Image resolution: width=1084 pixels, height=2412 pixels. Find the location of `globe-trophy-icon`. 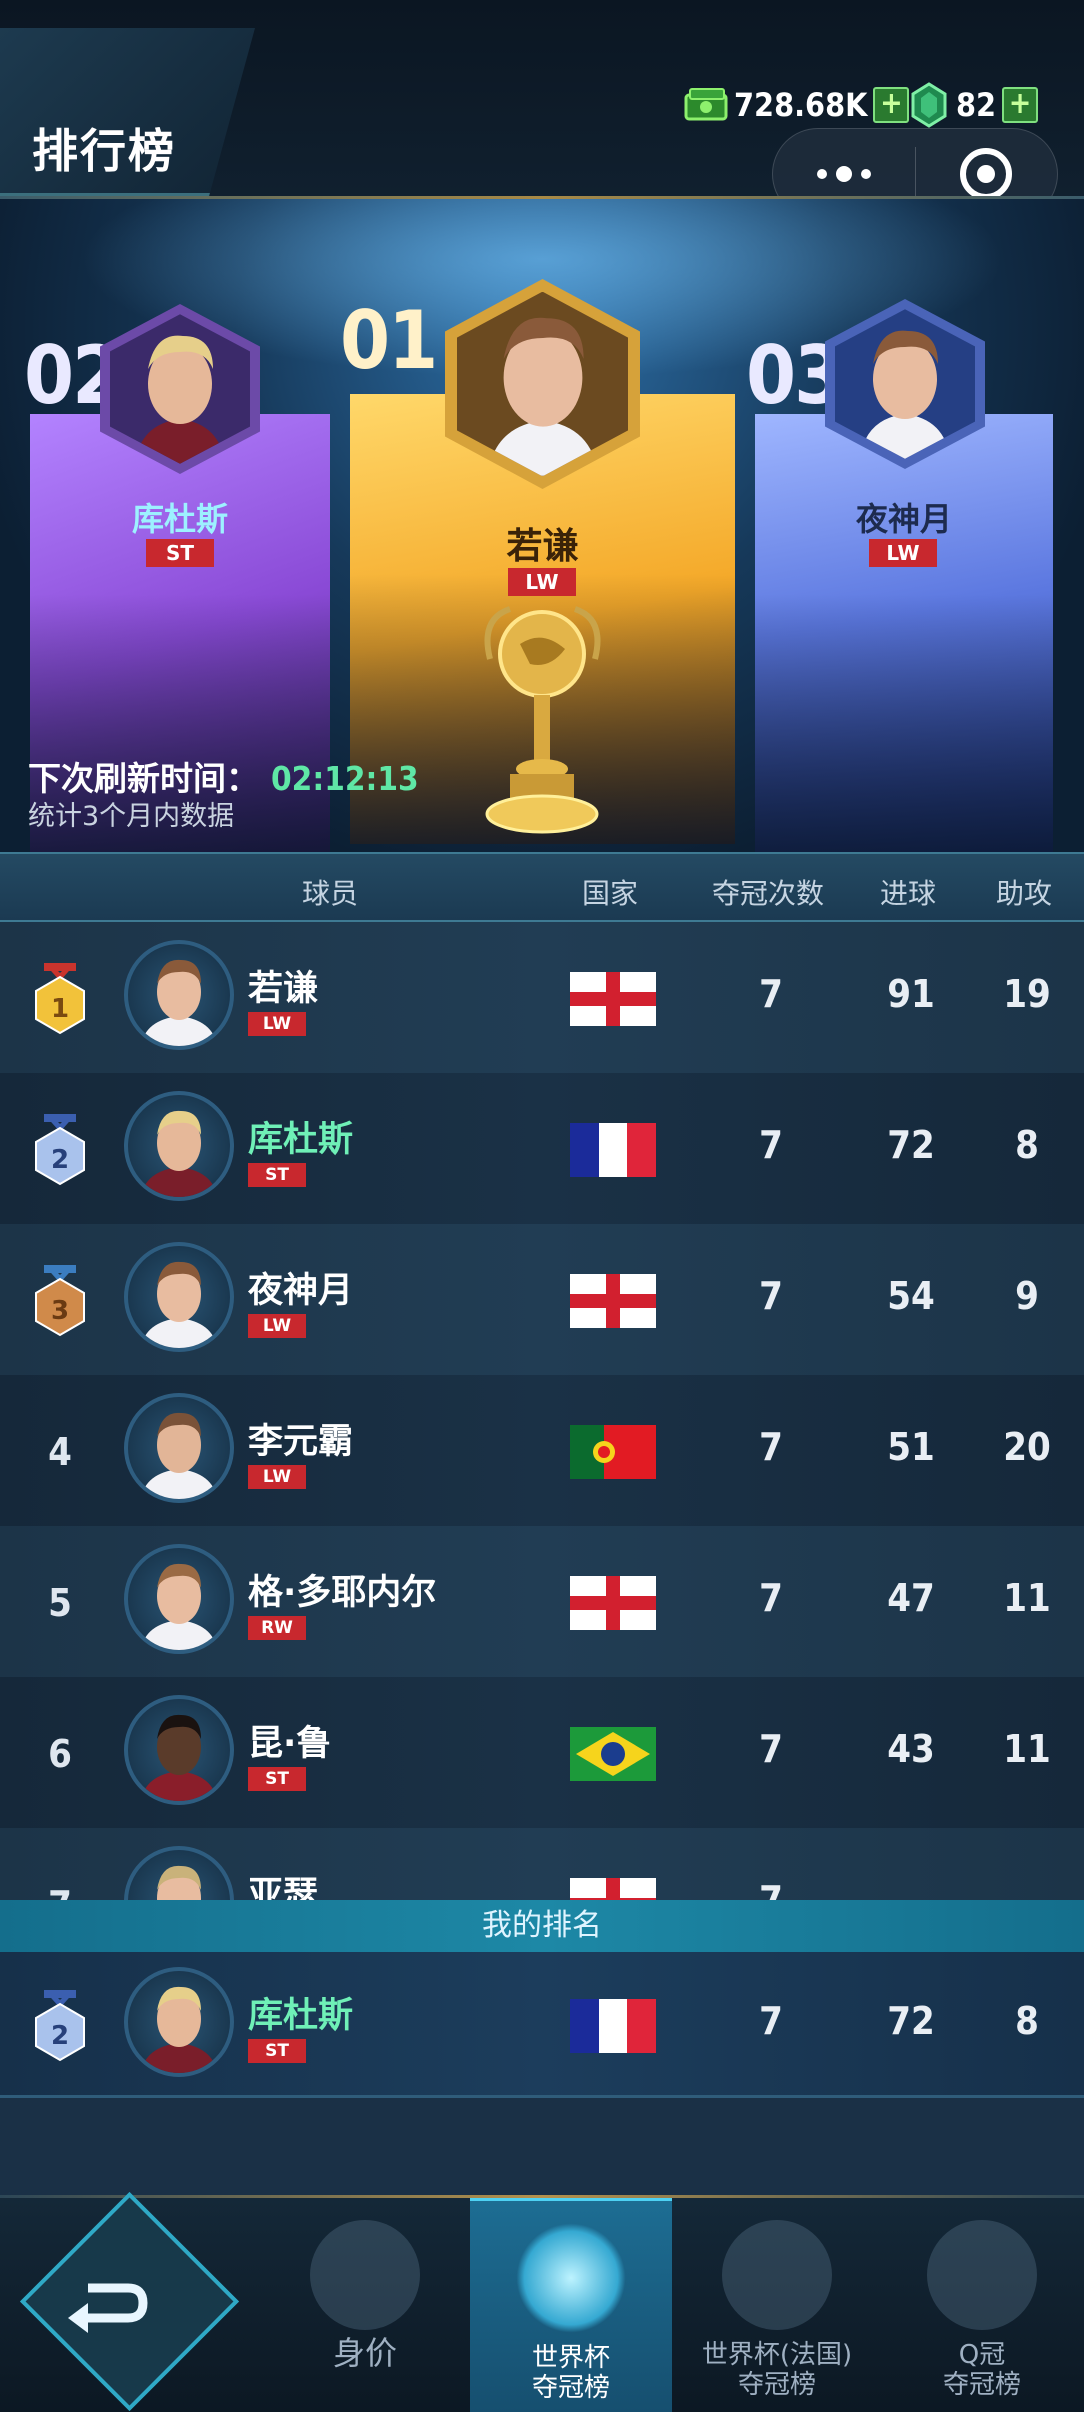

globe-trophy-icon is located at coordinates (777, 2275).